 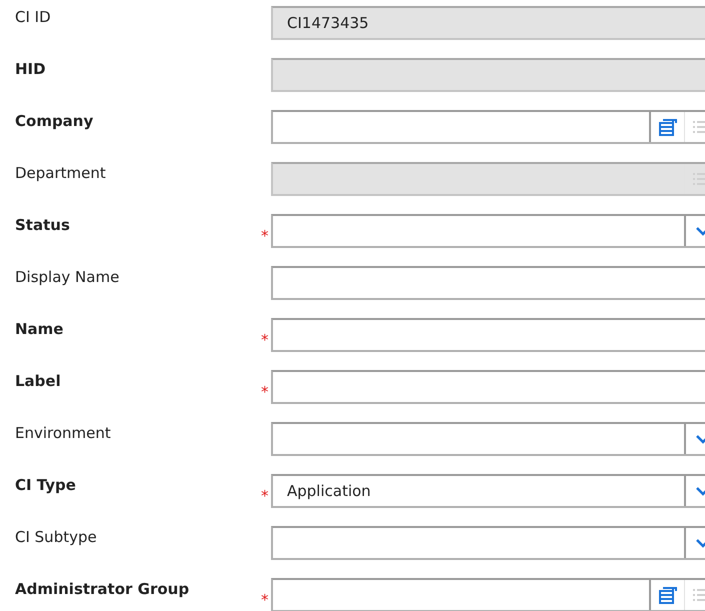 I want to click on field-label: Label, so click(x=38, y=381).